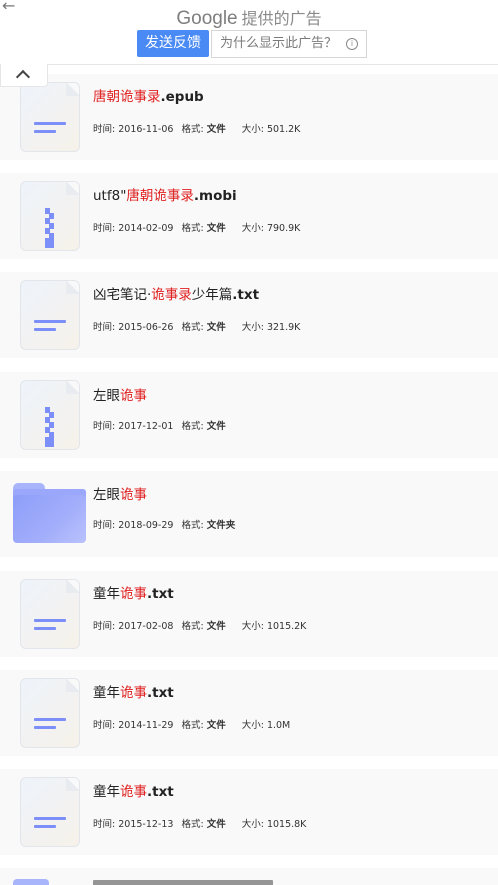 The width and height of the screenshot is (498, 885). I want to click on file-meta: 时间: 2017-02-08 格式: 文件 大小: 1015.2K, so click(199, 625).